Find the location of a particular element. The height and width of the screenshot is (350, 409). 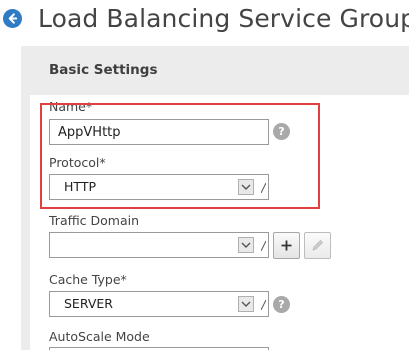

plus-icon is located at coordinates (286, 245).